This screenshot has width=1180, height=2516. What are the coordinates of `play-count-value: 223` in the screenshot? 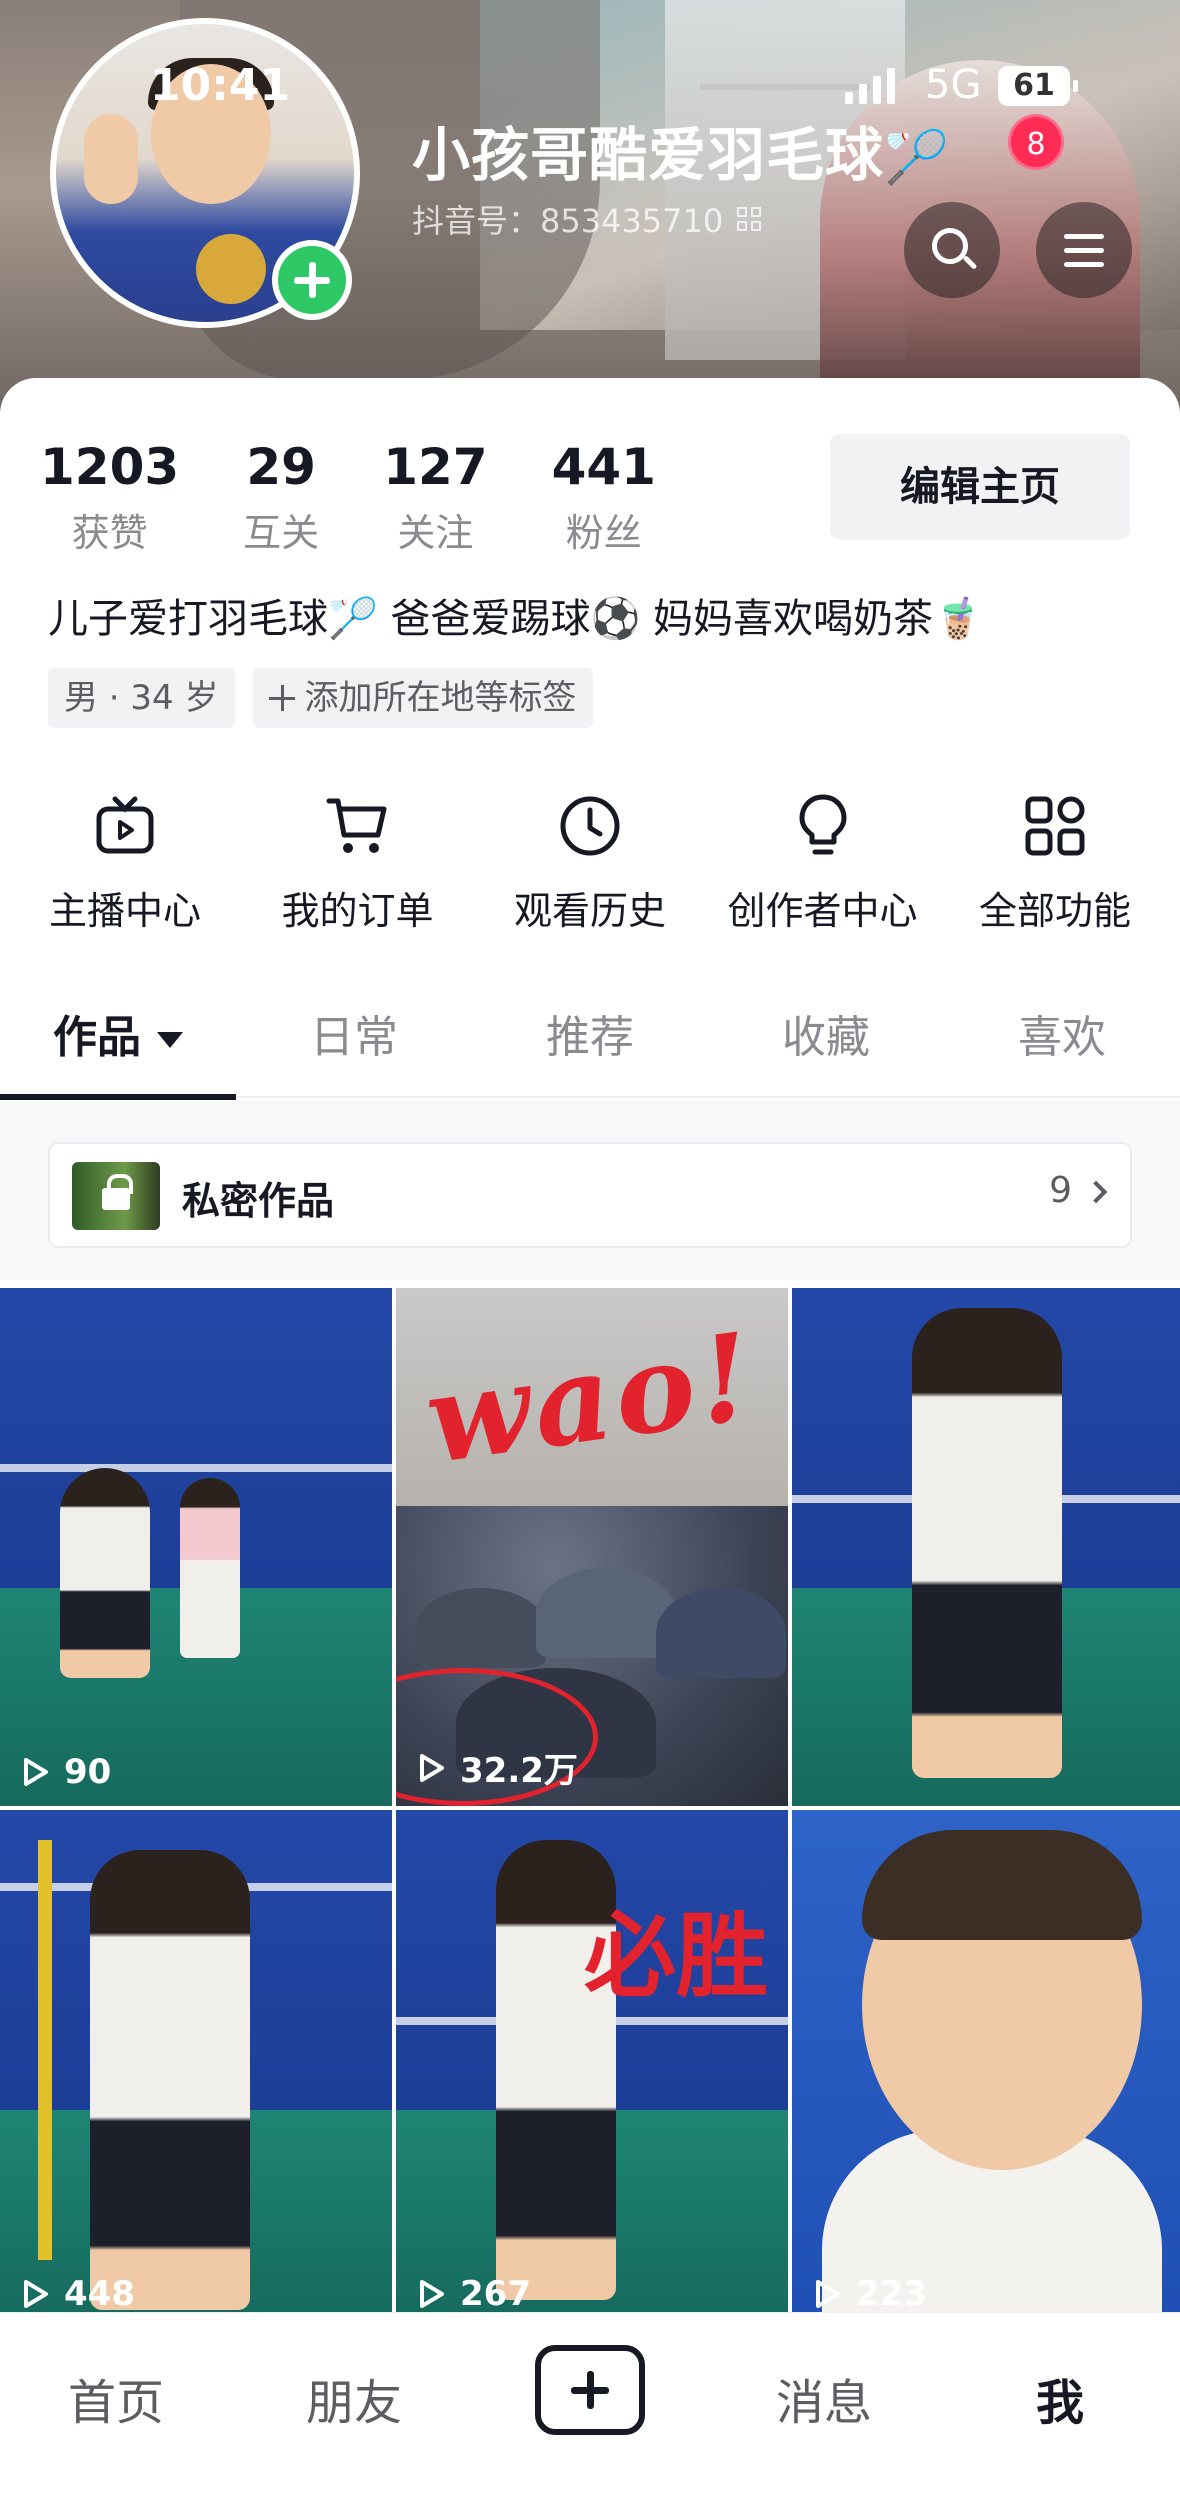 It's located at (891, 2294).